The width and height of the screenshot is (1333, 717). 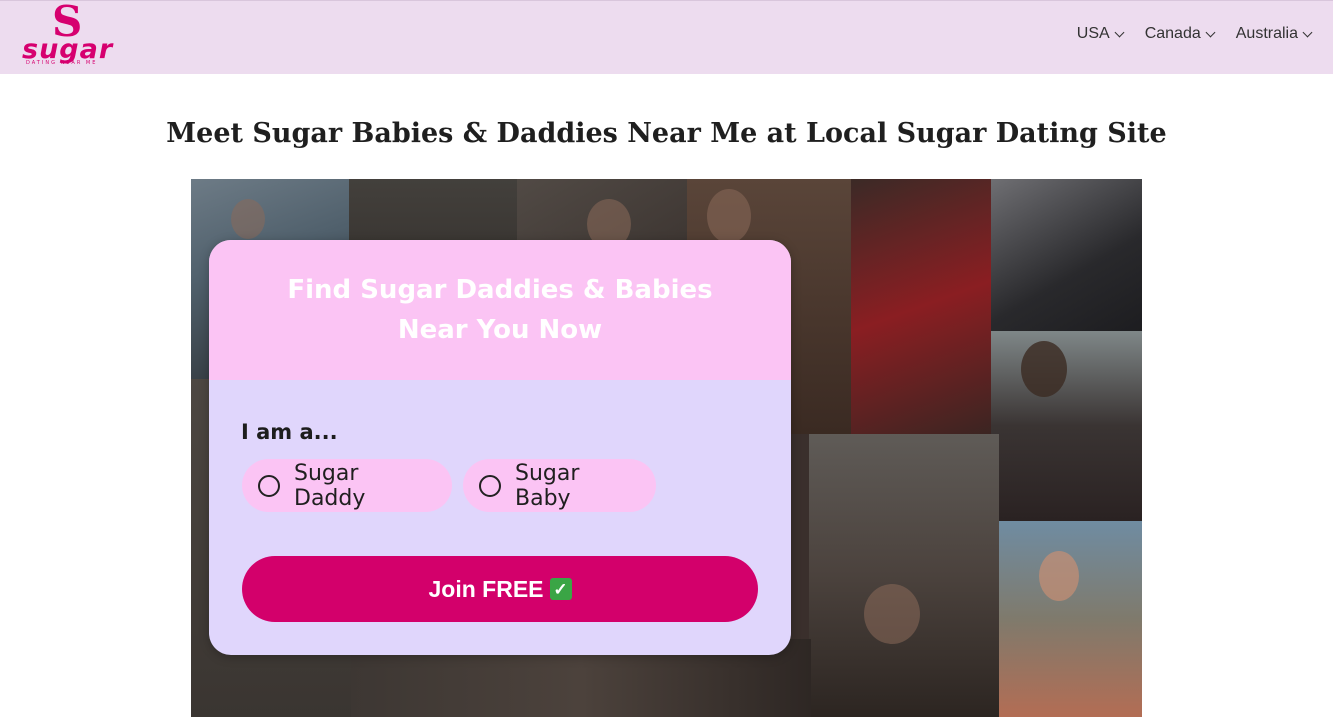 I want to click on check-mark-icon: ✓, so click(x=560, y=589).